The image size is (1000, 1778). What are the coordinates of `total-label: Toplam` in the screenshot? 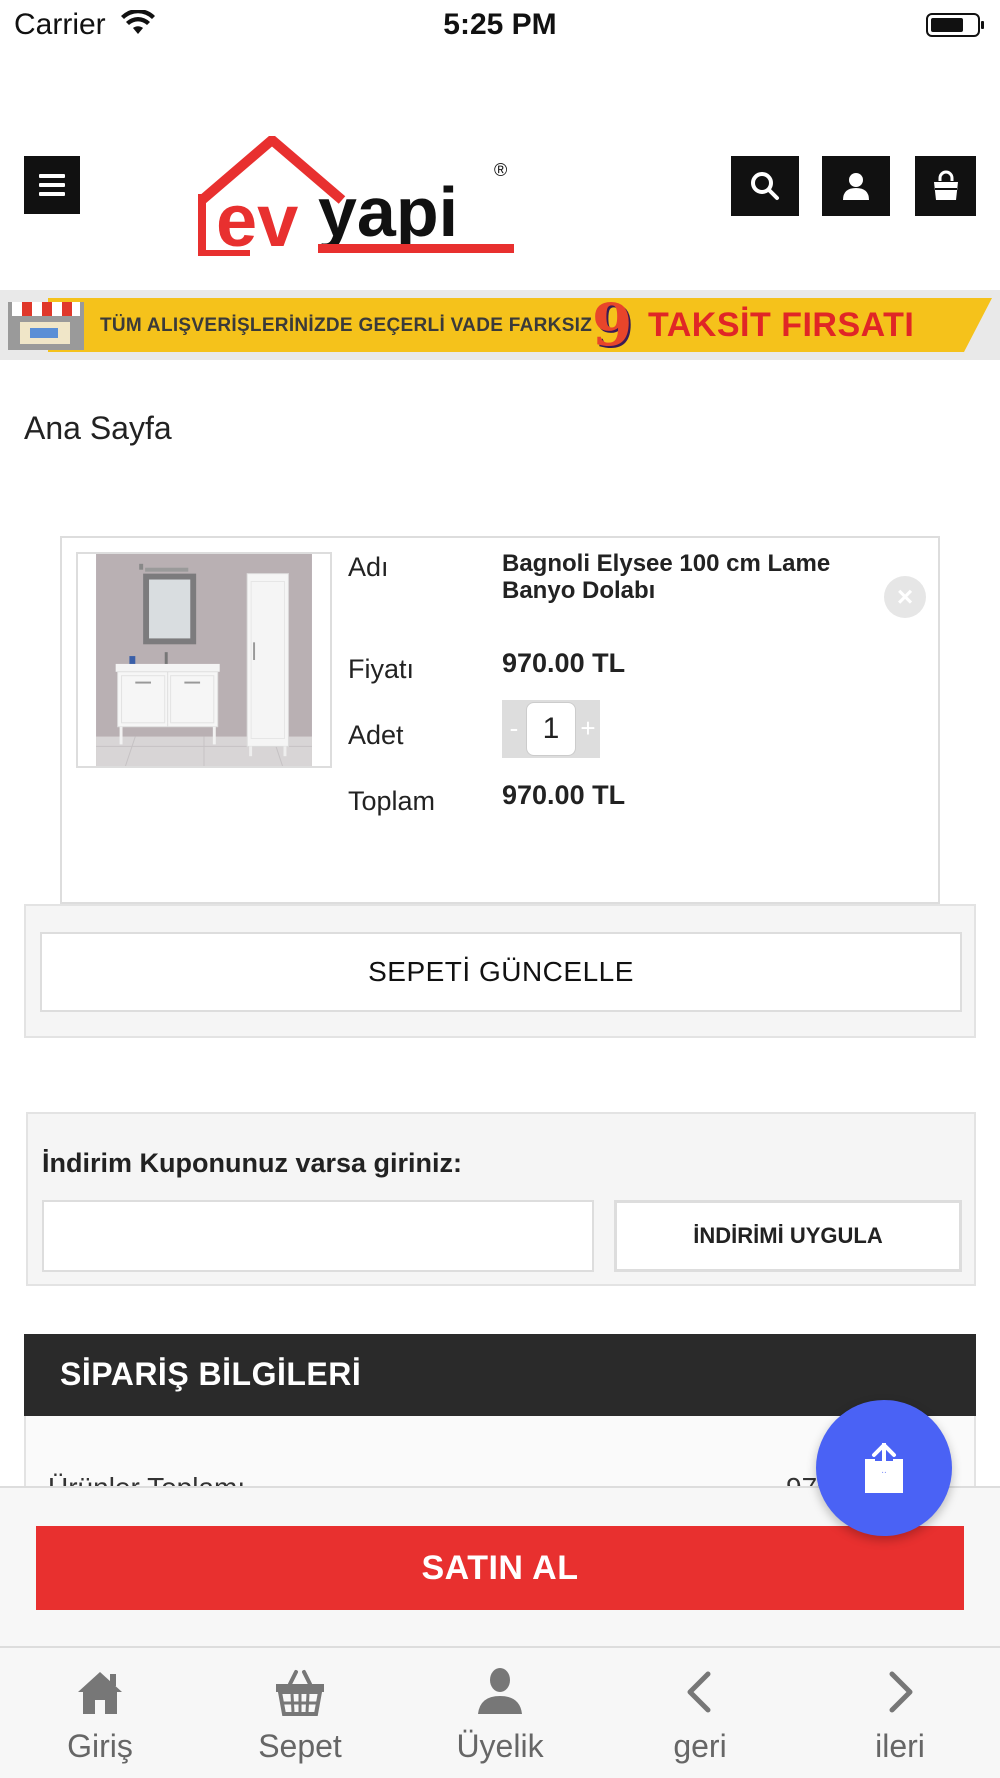 It's located at (392, 801).